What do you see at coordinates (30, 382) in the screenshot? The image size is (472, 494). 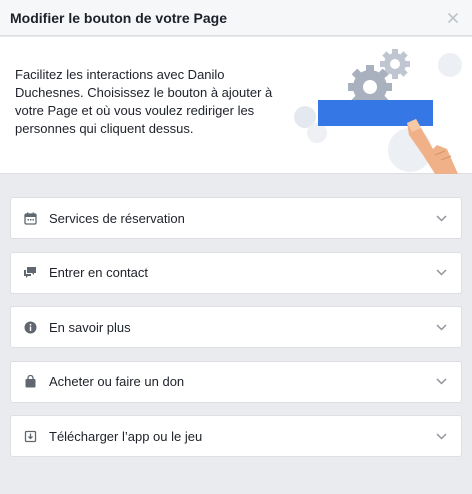 I see `shopping-bag-icon` at bounding box center [30, 382].